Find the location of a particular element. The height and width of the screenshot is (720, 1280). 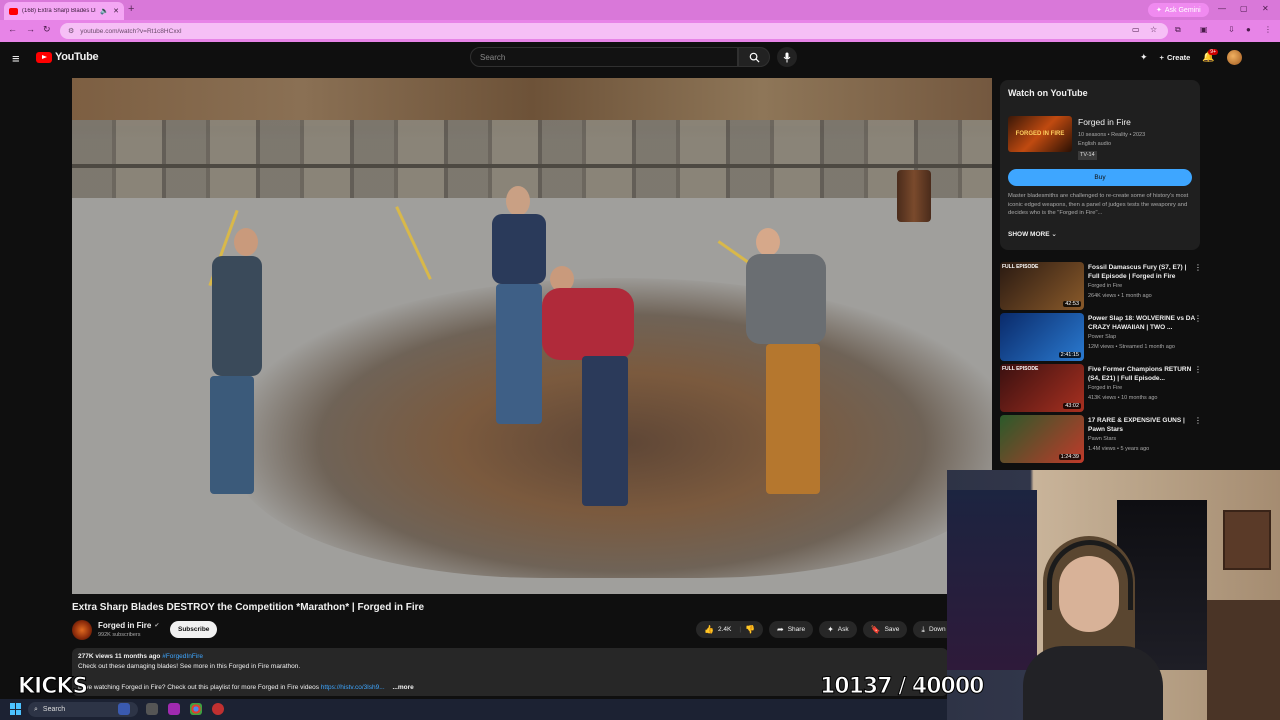

video-frame-brush is located at coordinates (532, 102).